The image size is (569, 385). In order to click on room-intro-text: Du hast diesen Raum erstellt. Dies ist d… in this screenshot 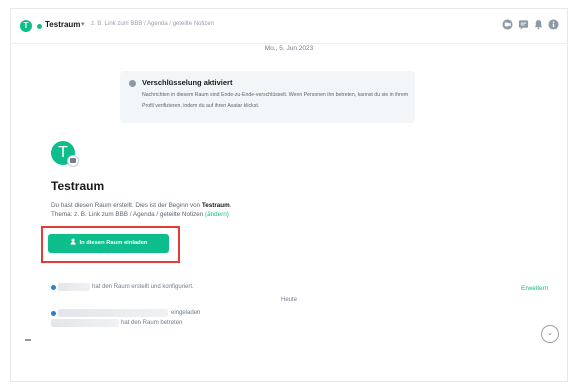, I will do `click(201, 210)`.